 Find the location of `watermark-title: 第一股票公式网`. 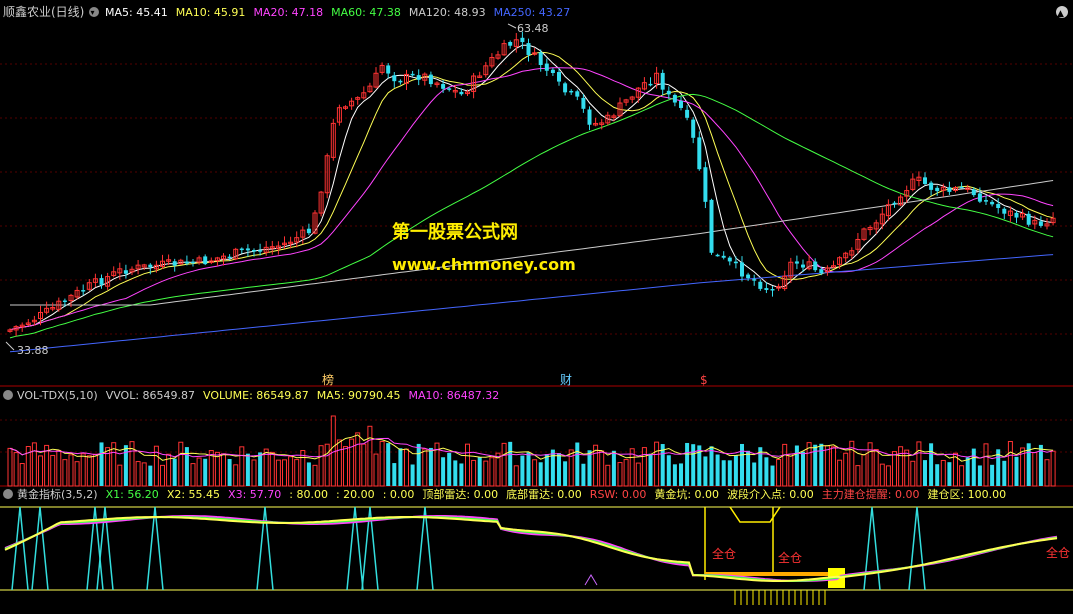

watermark-title: 第一股票公式网 is located at coordinates (455, 232).